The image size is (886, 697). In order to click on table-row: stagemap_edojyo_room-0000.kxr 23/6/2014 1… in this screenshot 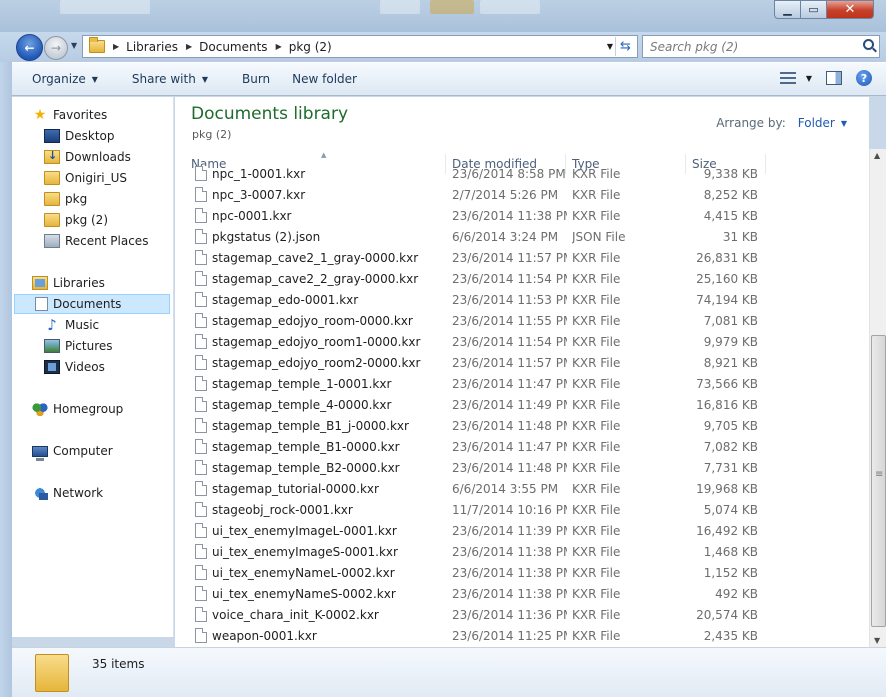, I will do `click(522, 320)`.